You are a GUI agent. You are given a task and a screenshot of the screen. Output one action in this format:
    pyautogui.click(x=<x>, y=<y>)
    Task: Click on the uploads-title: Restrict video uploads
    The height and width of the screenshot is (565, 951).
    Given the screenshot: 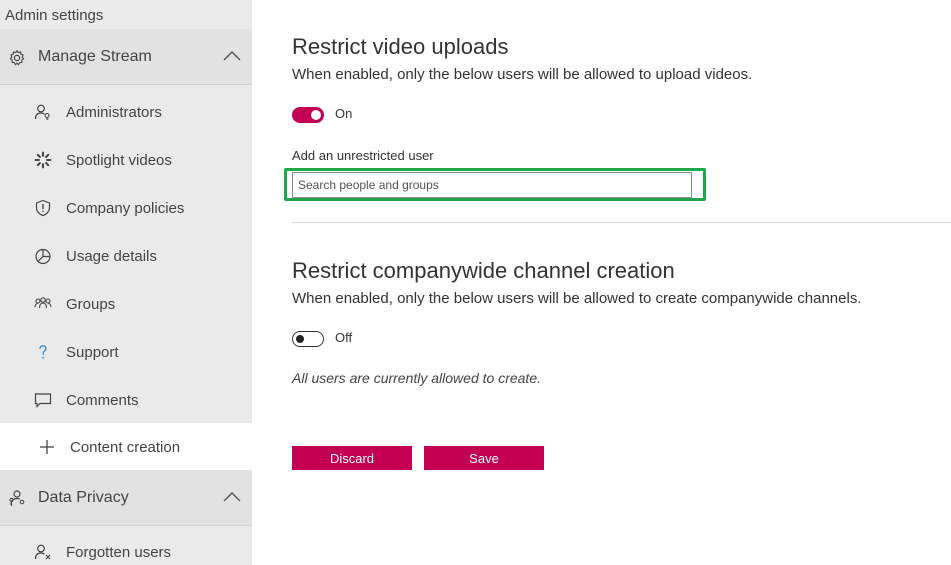 What is the action you would take?
    pyautogui.click(x=400, y=46)
    